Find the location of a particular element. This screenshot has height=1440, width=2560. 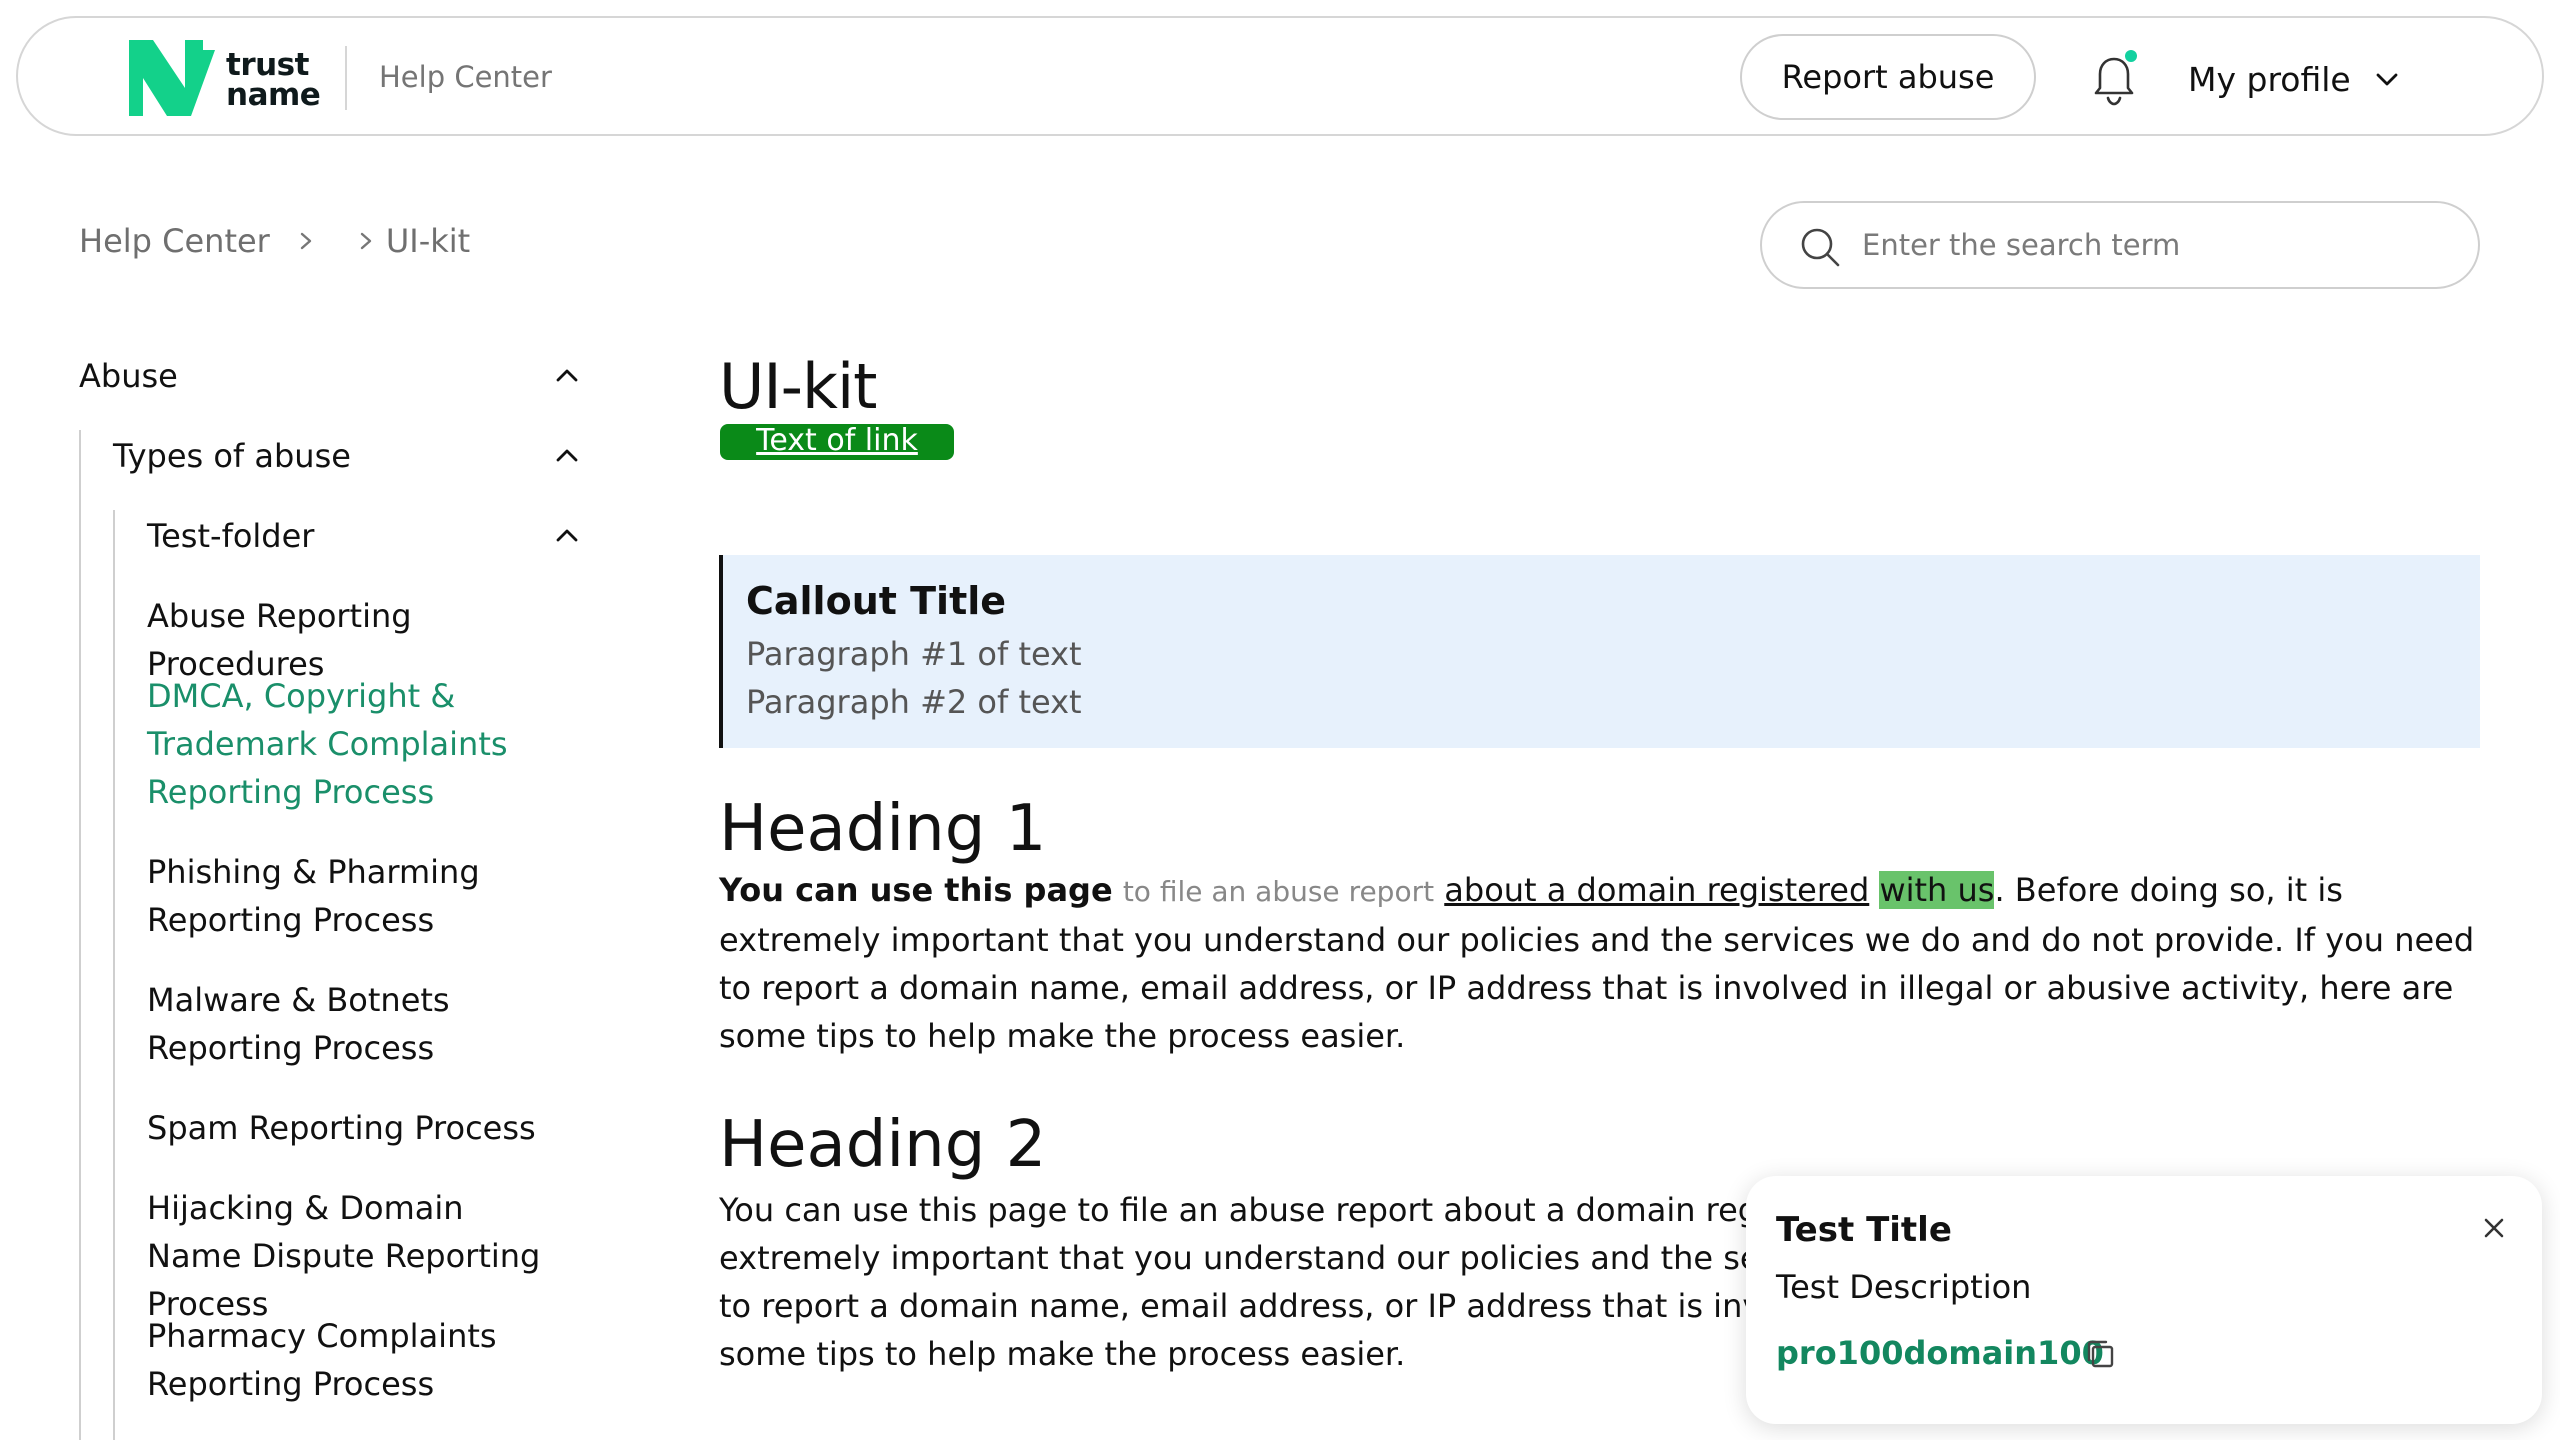

toast-title: Test Title is located at coordinates (1864, 1230).